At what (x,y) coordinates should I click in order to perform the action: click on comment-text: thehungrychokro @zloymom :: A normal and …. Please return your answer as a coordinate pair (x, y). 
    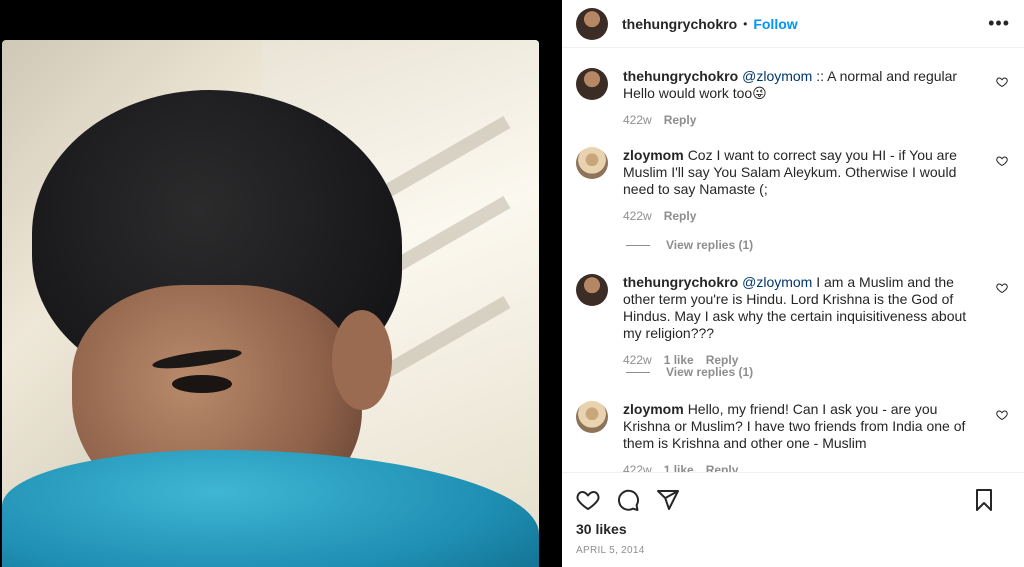
    Looking at the image, I should click on (802, 85).